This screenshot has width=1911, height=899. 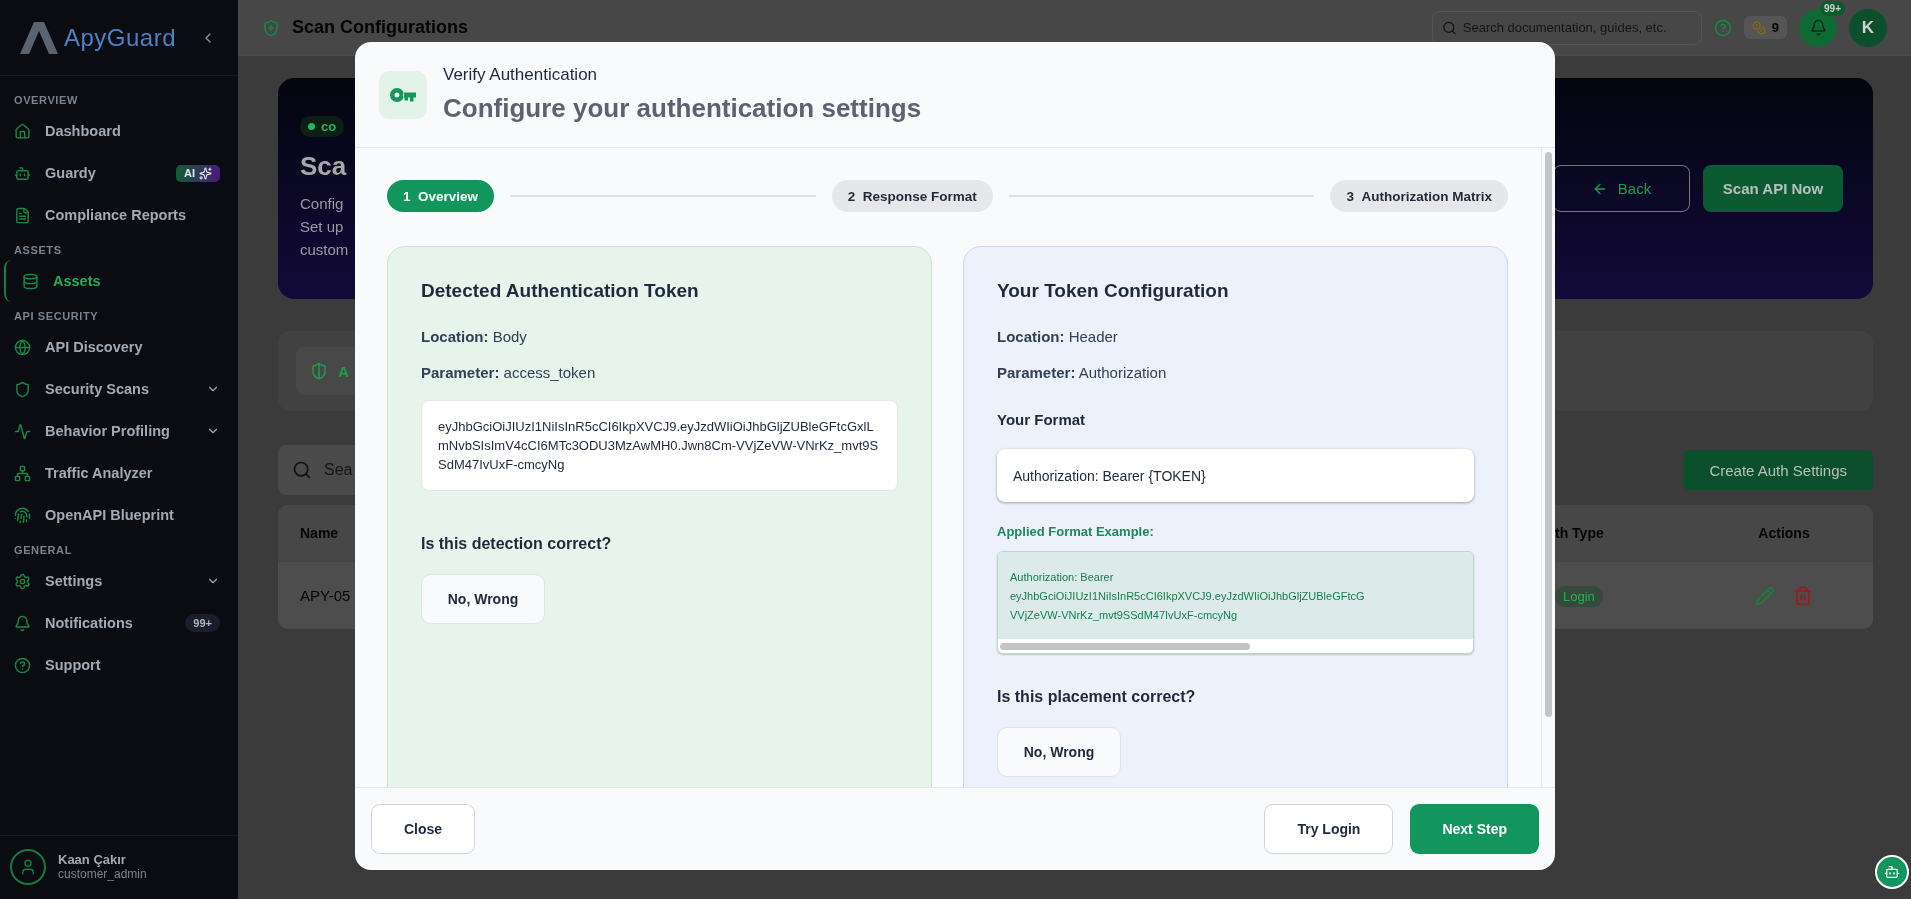 I want to click on sidebar-item: Dashboard, so click(x=117, y=131).